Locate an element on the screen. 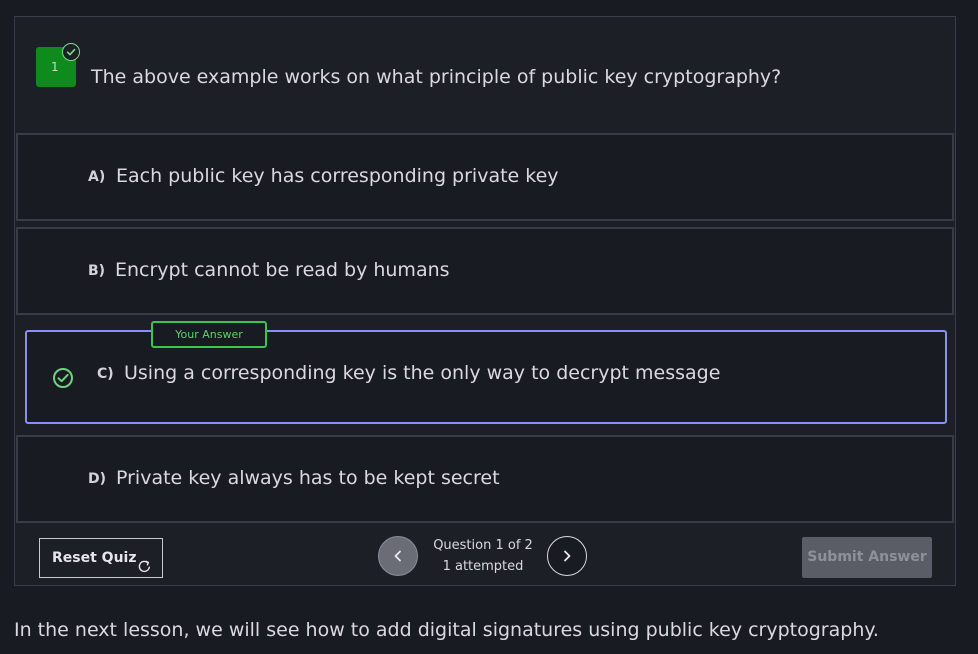 This screenshot has width=978, height=654. option-letter: A) is located at coordinates (97, 177).